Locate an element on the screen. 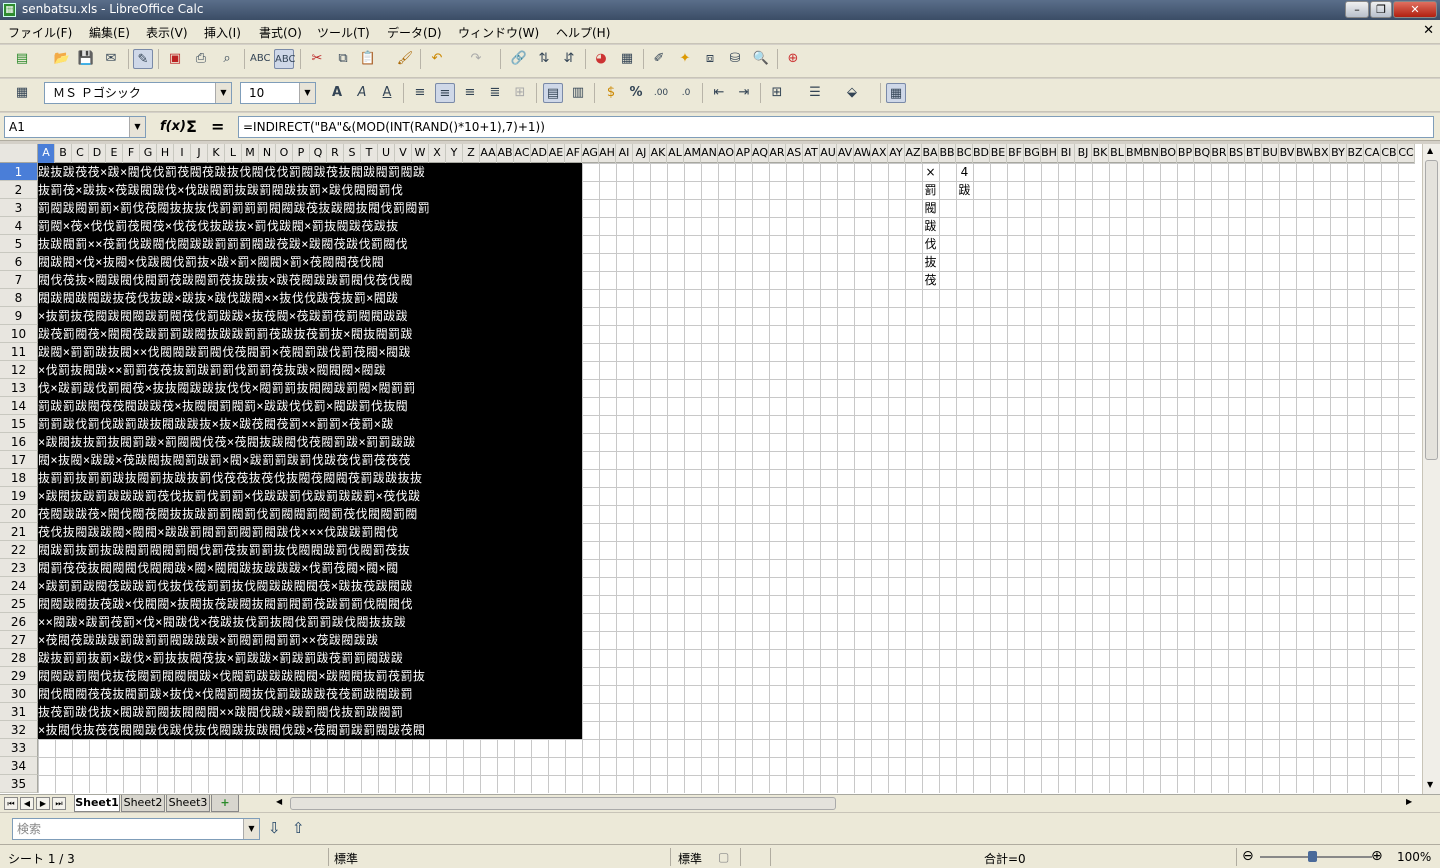  menu-help: ヘルプ(H) is located at coordinates (583, 32).